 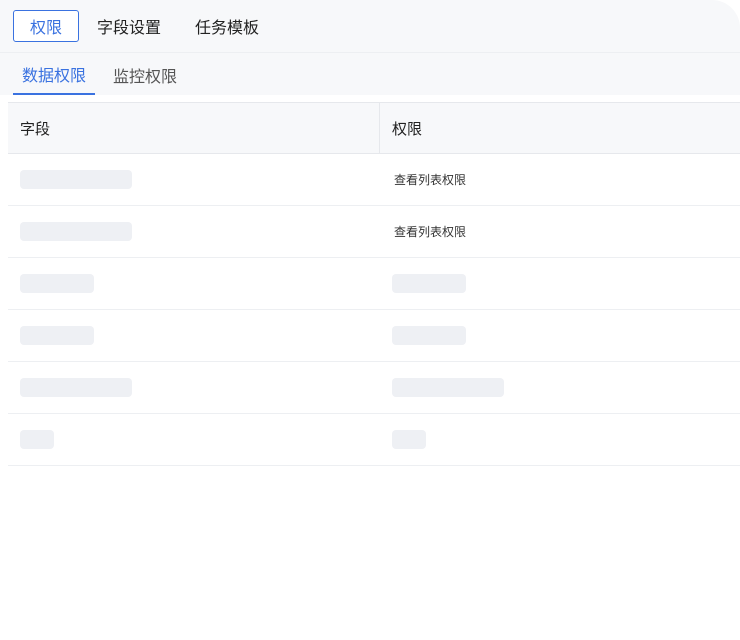 I want to click on table-header: 字段 权限, so click(x=374, y=128).